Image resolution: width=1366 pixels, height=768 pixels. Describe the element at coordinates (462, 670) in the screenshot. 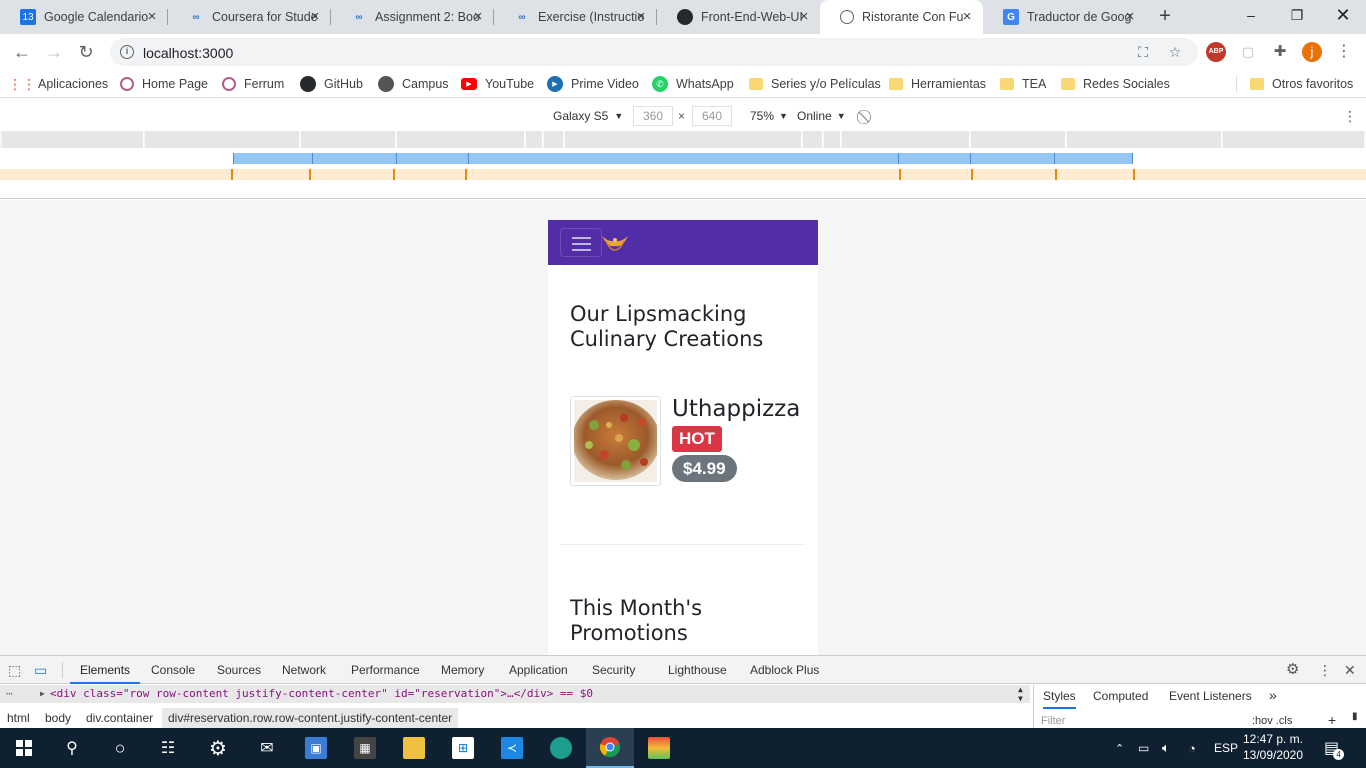

I see `tab-memory: Memory` at that location.